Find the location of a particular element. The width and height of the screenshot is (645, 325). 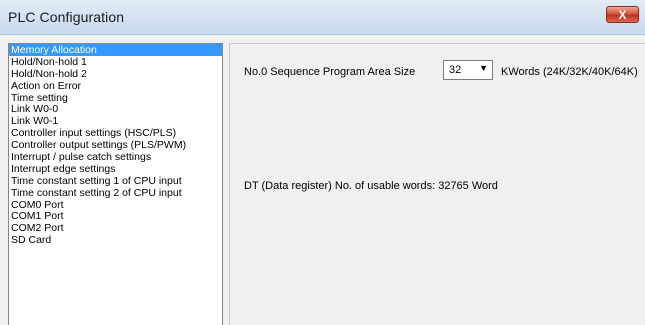

list-item: Link W0-1 is located at coordinates (115, 121).